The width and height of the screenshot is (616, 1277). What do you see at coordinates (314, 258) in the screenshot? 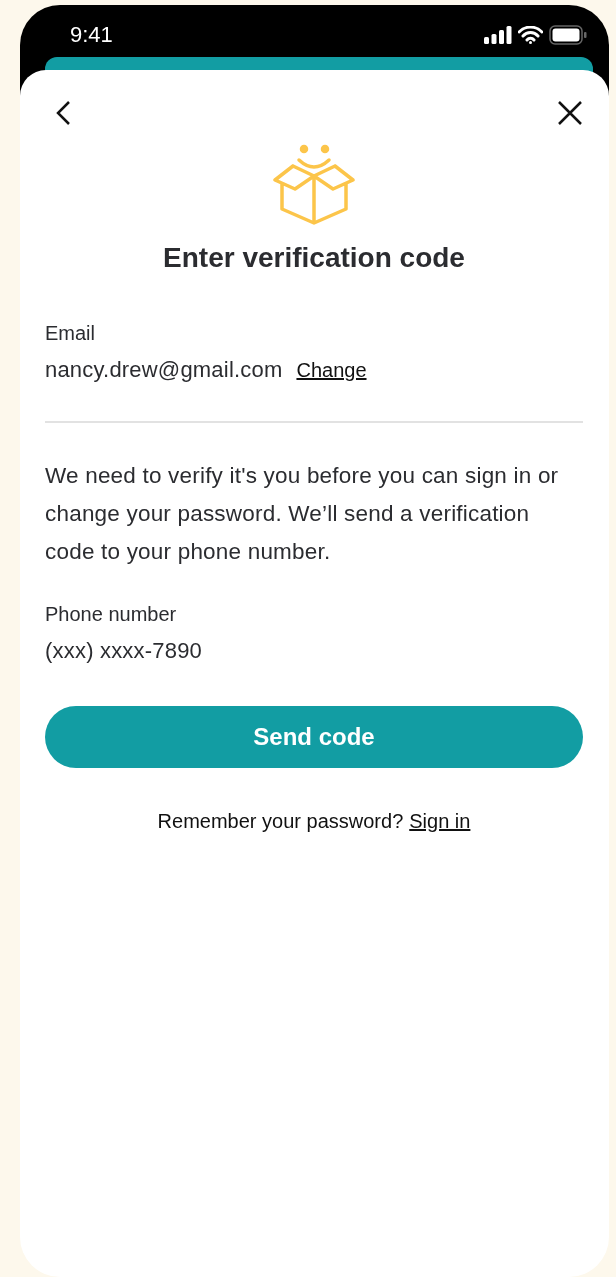
I see `page-title: Enter verification code` at bounding box center [314, 258].